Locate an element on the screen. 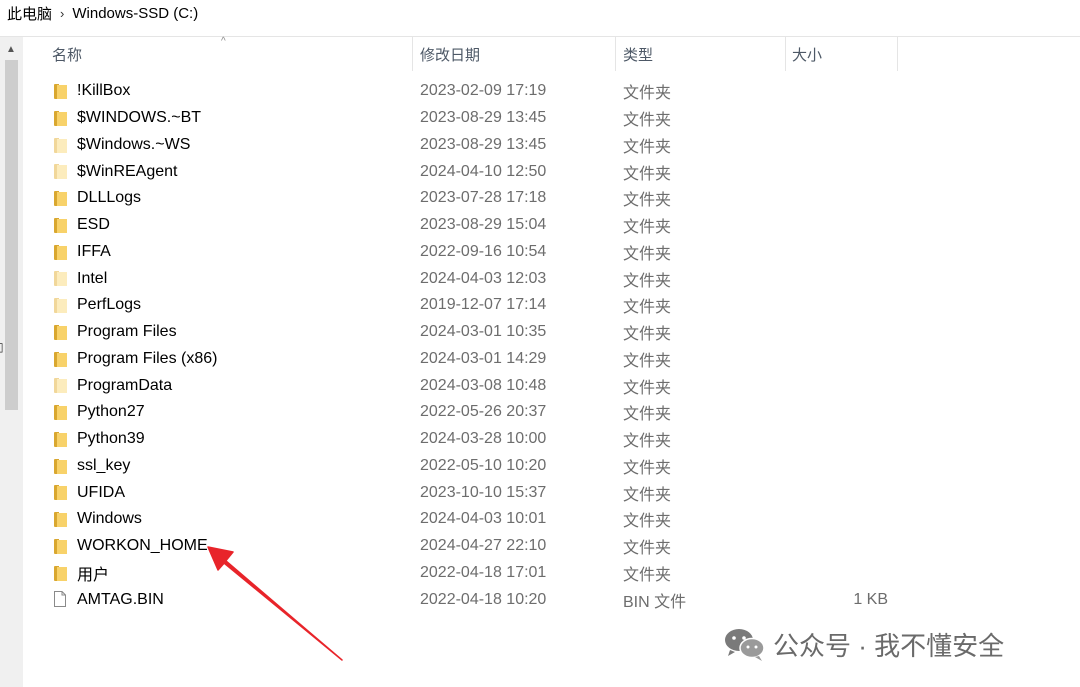 The width and height of the screenshot is (1080, 687). table-row: Python39 2024-03-28 10:00 文件夹 is located at coordinates (552, 439).